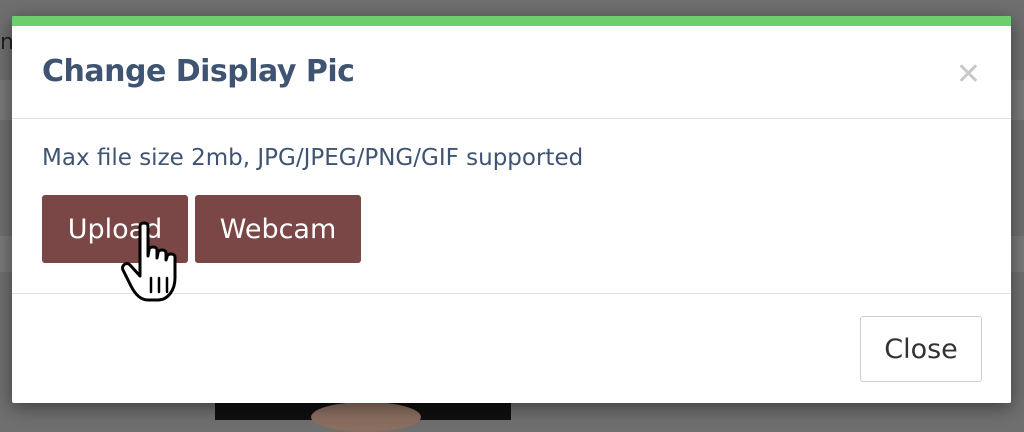 The image size is (1024, 432). Describe the element at coordinates (198, 71) in the screenshot. I see `modal-title: Change Display Pic` at that location.